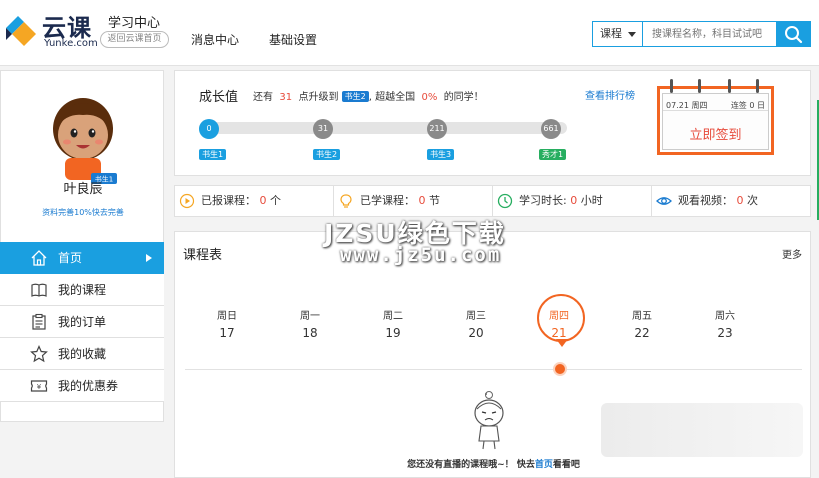  I want to click on level-label: 书生1, so click(213, 154).